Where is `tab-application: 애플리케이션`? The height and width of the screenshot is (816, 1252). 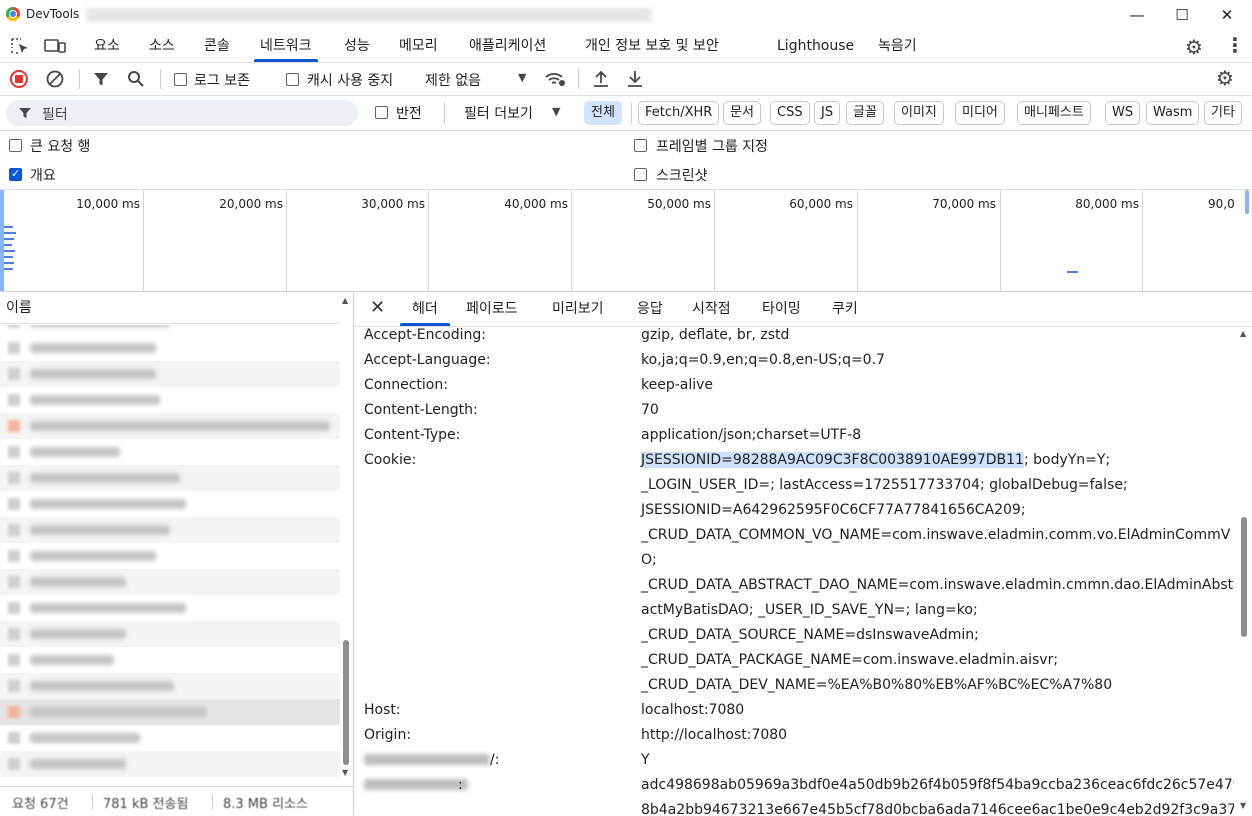 tab-application: 애플리케이션 is located at coordinates (507, 46).